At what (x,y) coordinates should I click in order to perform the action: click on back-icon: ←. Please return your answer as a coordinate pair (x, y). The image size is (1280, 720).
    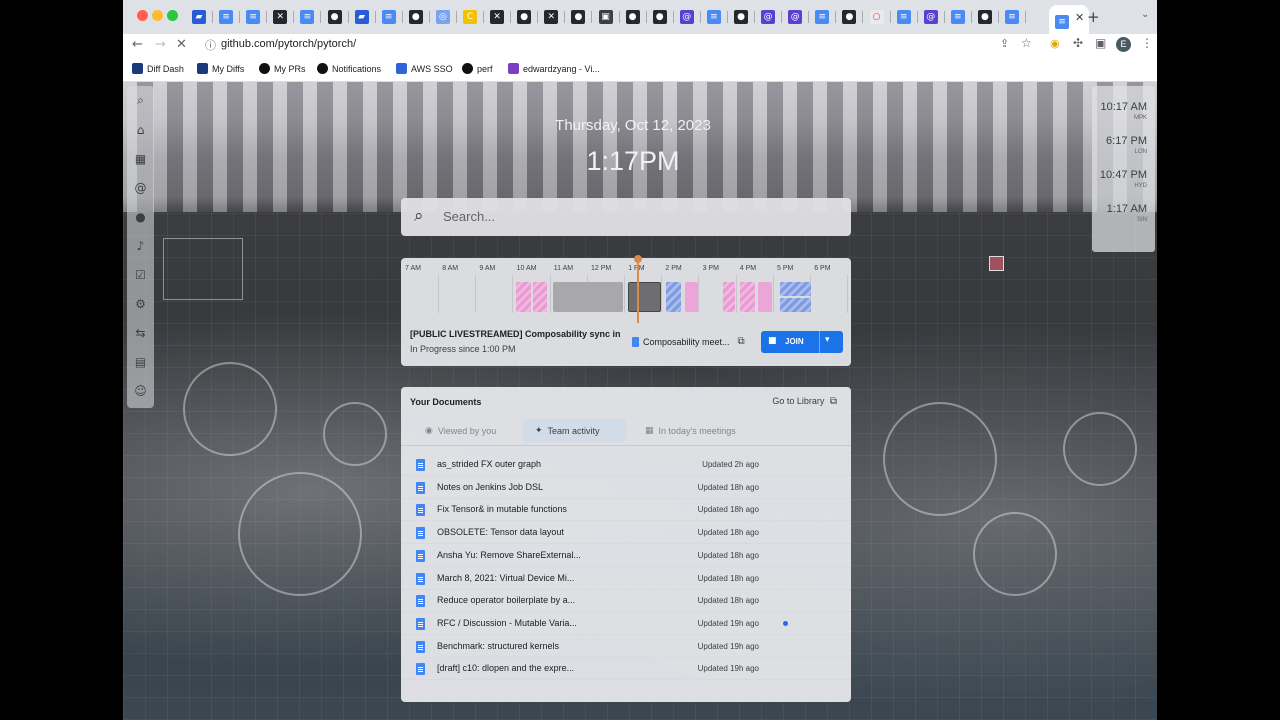
    Looking at the image, I should click on (137, 44).